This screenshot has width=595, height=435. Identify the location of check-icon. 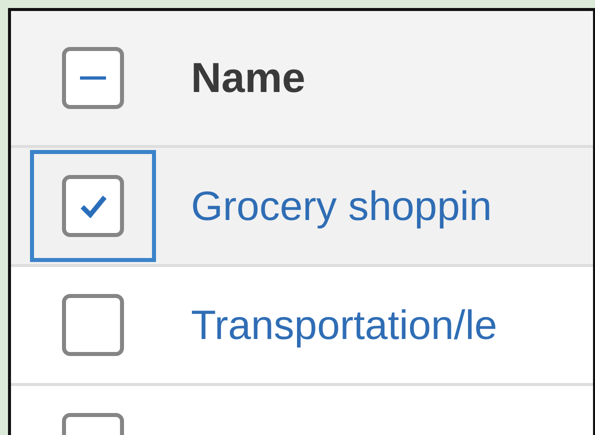
(93, 206).